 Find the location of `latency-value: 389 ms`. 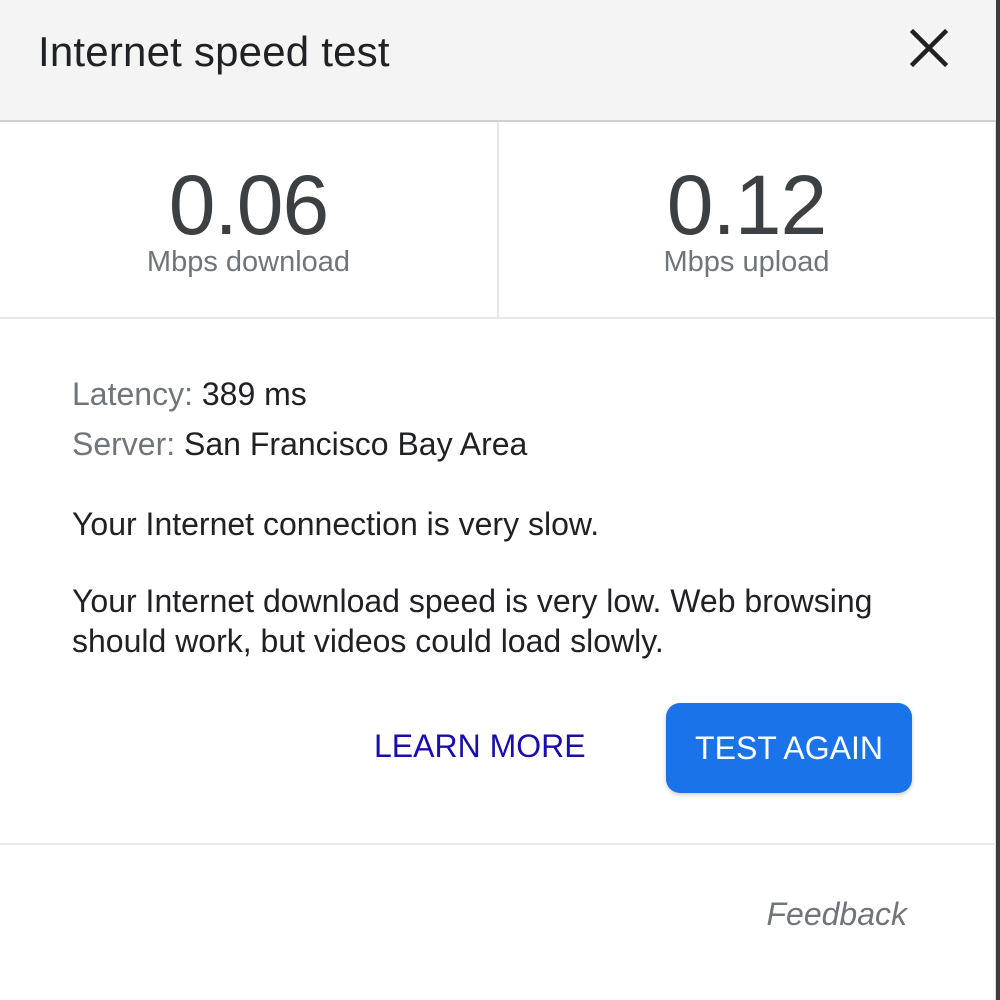

latency-value: 389 ms is located at coordinates (254, 394).